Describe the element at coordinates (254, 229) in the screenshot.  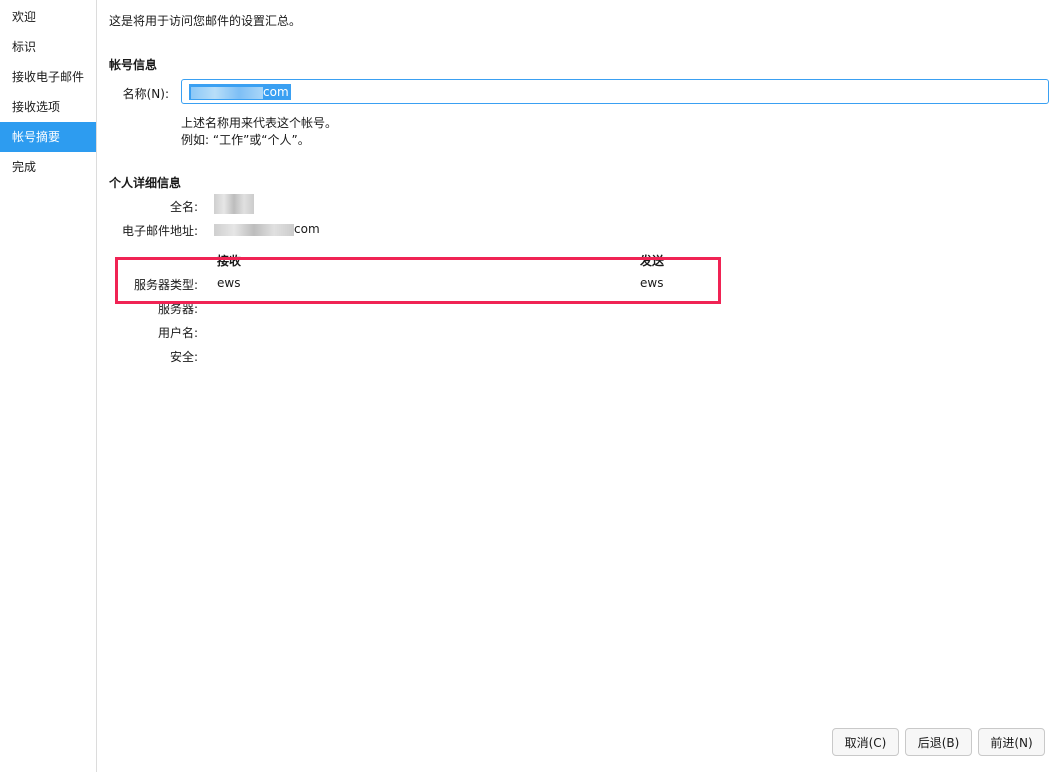
I see `redacted-email` at that location.